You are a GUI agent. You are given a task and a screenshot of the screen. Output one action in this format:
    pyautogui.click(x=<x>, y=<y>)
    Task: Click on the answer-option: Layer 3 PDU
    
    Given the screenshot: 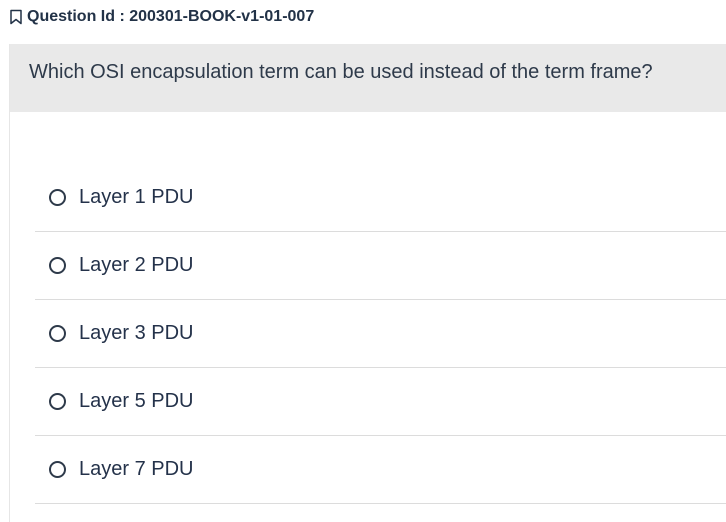 What is the action you would take?
    pyautogui.click(x=380, y=334)
    